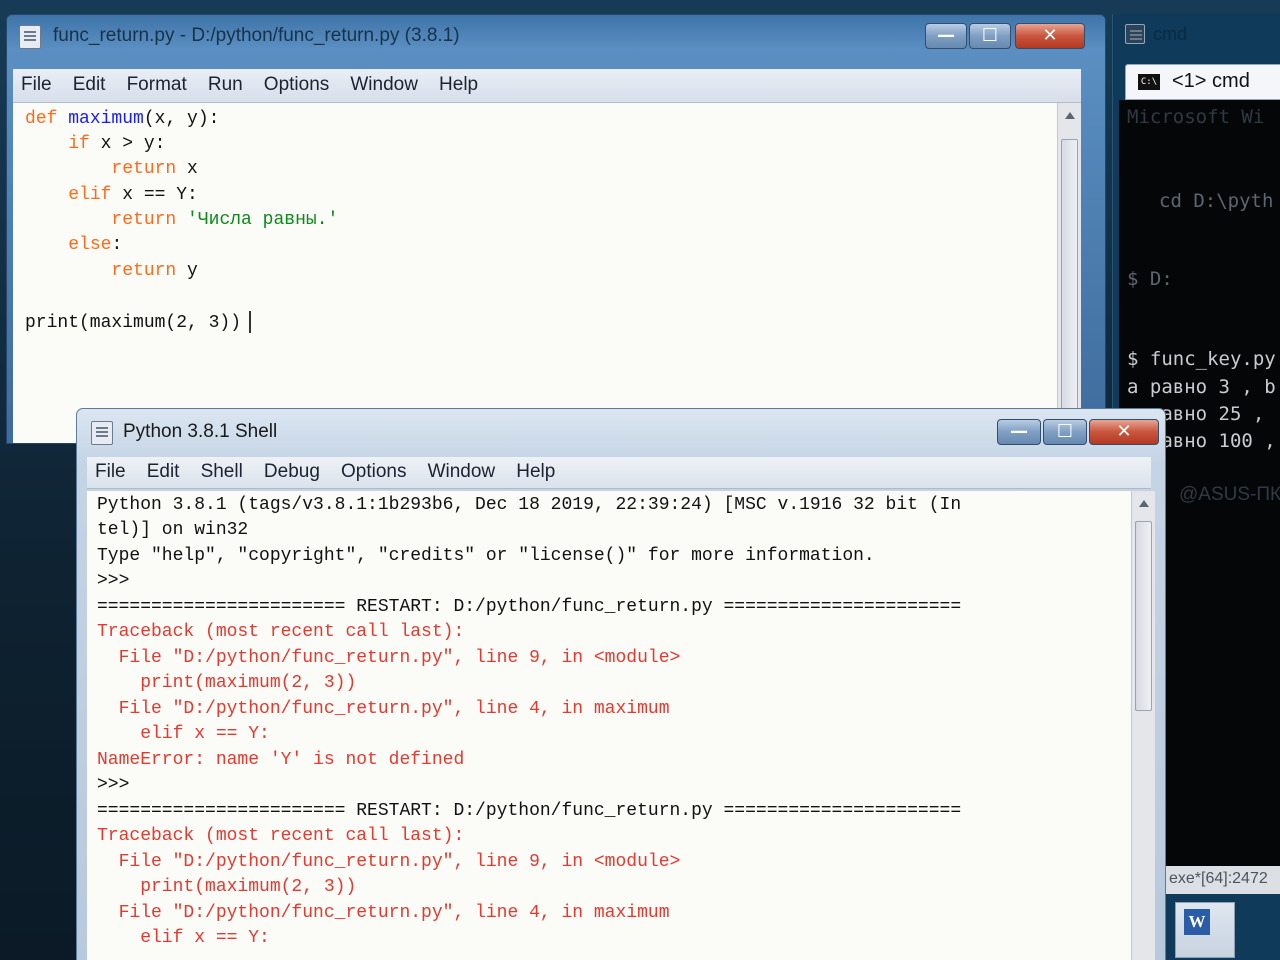 This screenshot has height=960, width=1280. Describe the element at coordinates (1135, 34) in the screenshot. I see `console-icon` at that location.